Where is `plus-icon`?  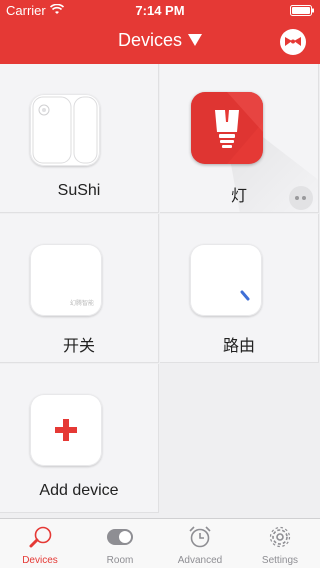
plus-icon is located at coordinates (66, 430).